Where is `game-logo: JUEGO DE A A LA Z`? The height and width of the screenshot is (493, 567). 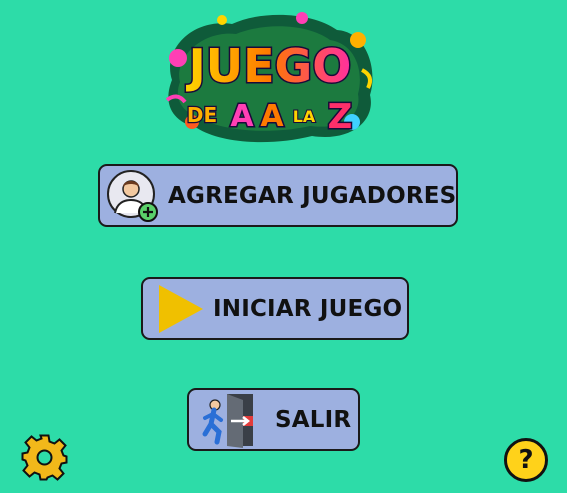 game-logo: JUEGO DE A A LA Z is located at coordinates (270, 78).